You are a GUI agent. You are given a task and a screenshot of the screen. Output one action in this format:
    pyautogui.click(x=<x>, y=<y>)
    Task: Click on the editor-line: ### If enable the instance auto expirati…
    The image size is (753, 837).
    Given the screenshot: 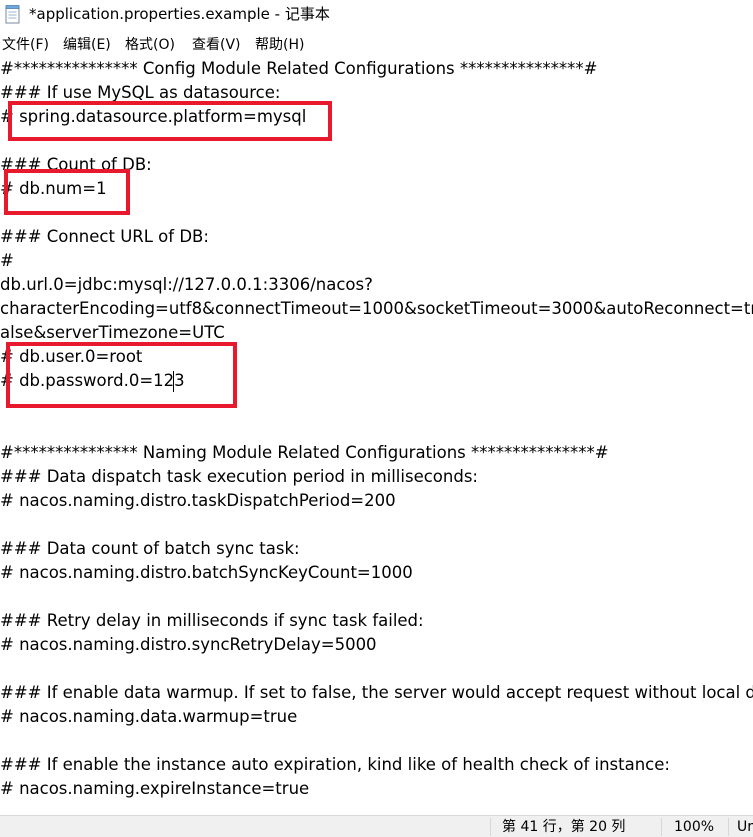 What is the action you would take?
    pyautogui.click(x=335, y=764)
    